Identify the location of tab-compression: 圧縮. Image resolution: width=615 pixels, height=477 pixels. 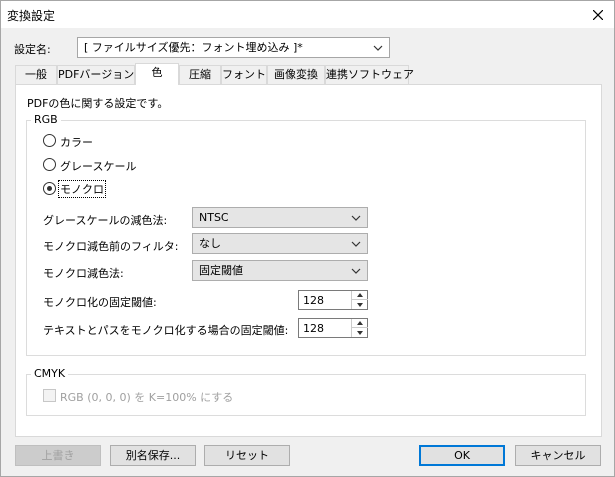
(200, 74).